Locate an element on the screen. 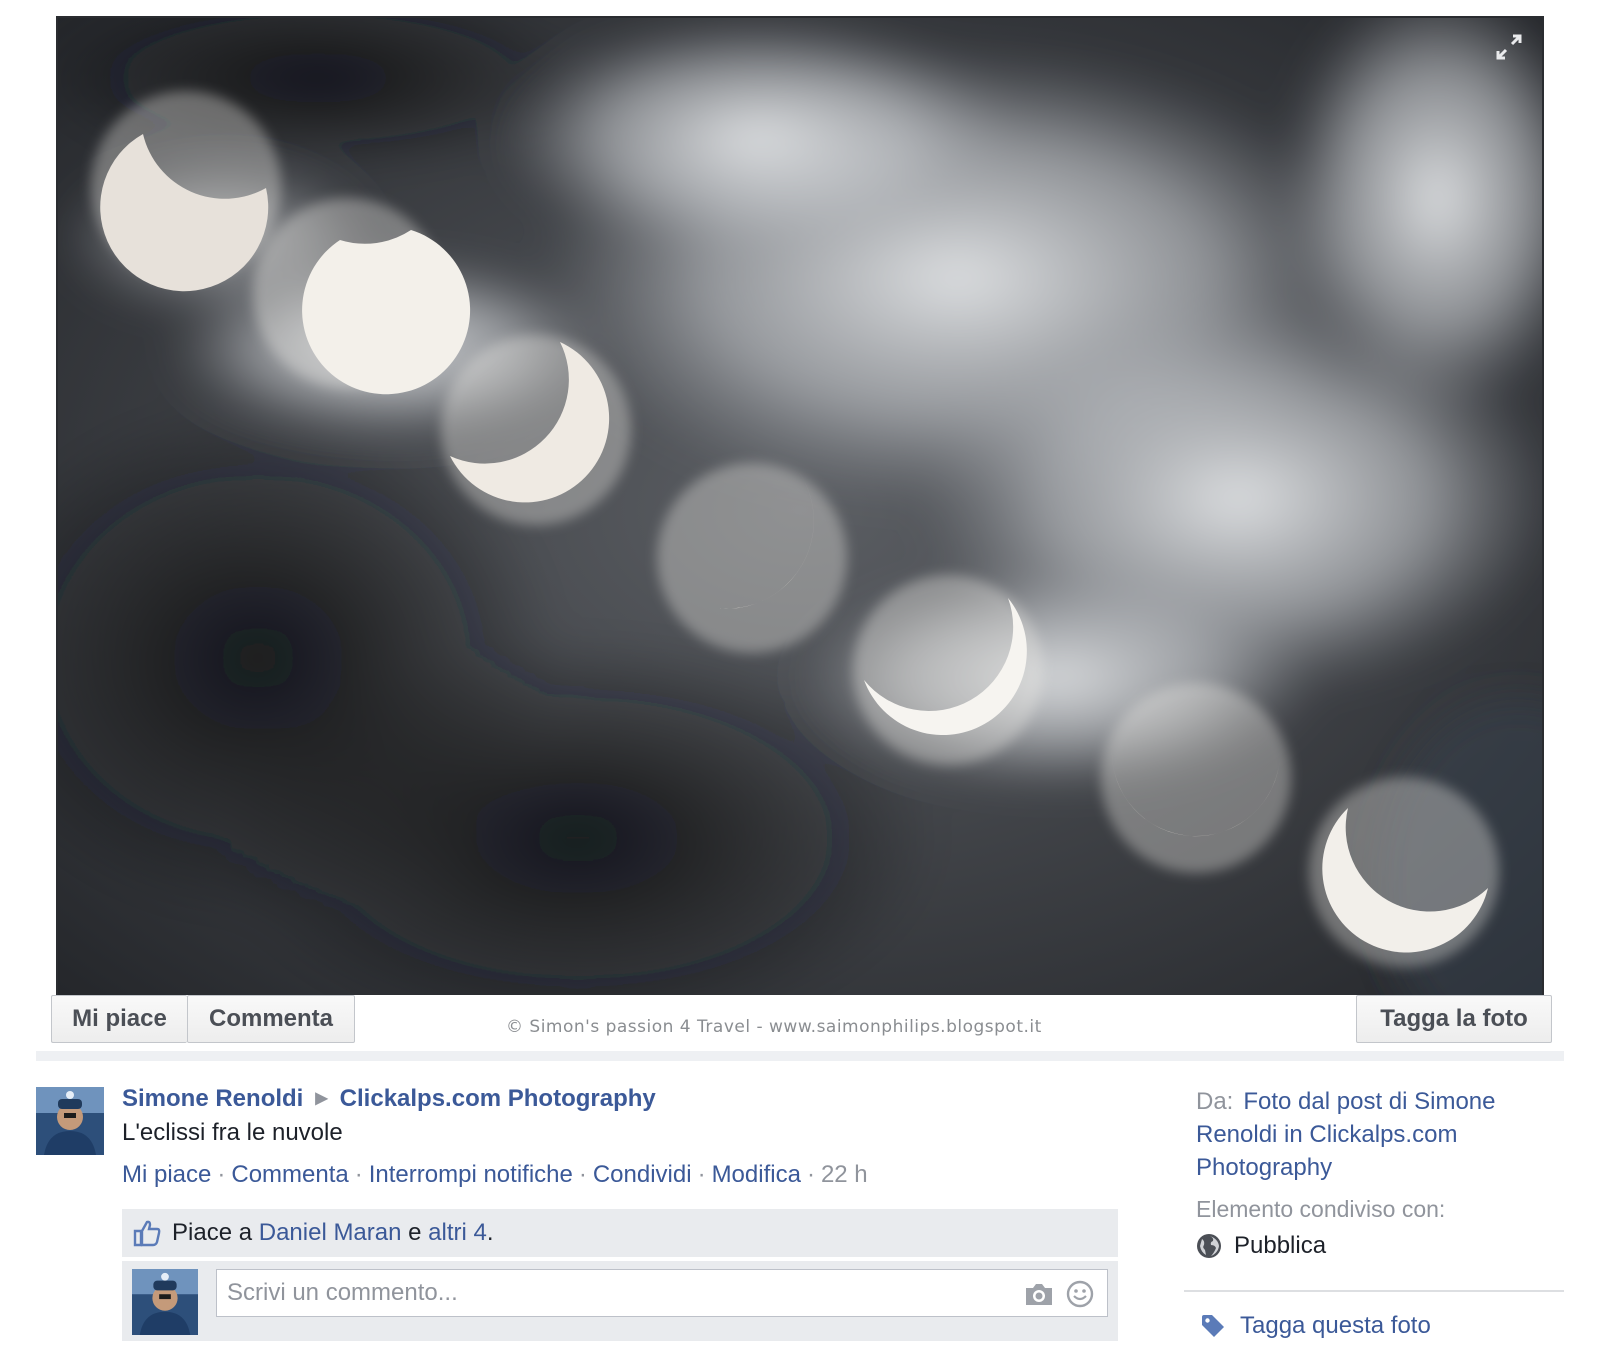 The width and height of the screenshot is (1600, 1357). thumbs-up-icon is located at coordinates (147, 1233).